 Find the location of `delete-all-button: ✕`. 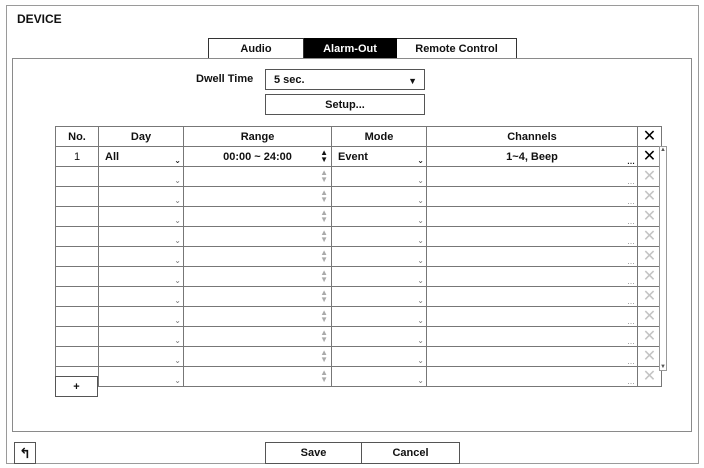

delete-all-button: ✕ is located at coordinates (649, 136).